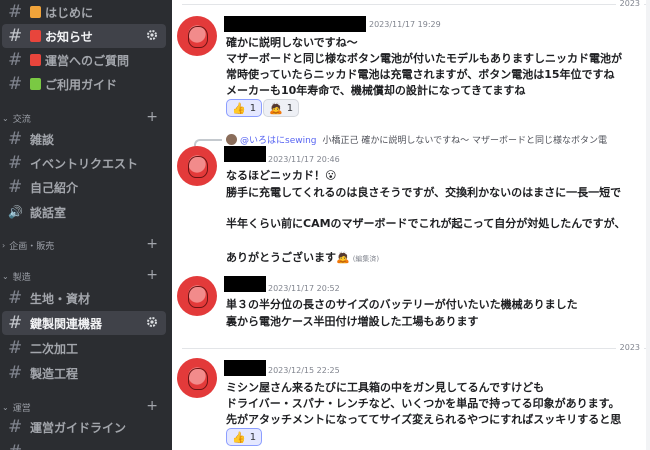 Image resolution: width=650 pixels, height=450 pixels. Describe the element at coordinates (86, 117) in the screenshot. I see `category-koryu: ⌄ 交流 +` at that location.